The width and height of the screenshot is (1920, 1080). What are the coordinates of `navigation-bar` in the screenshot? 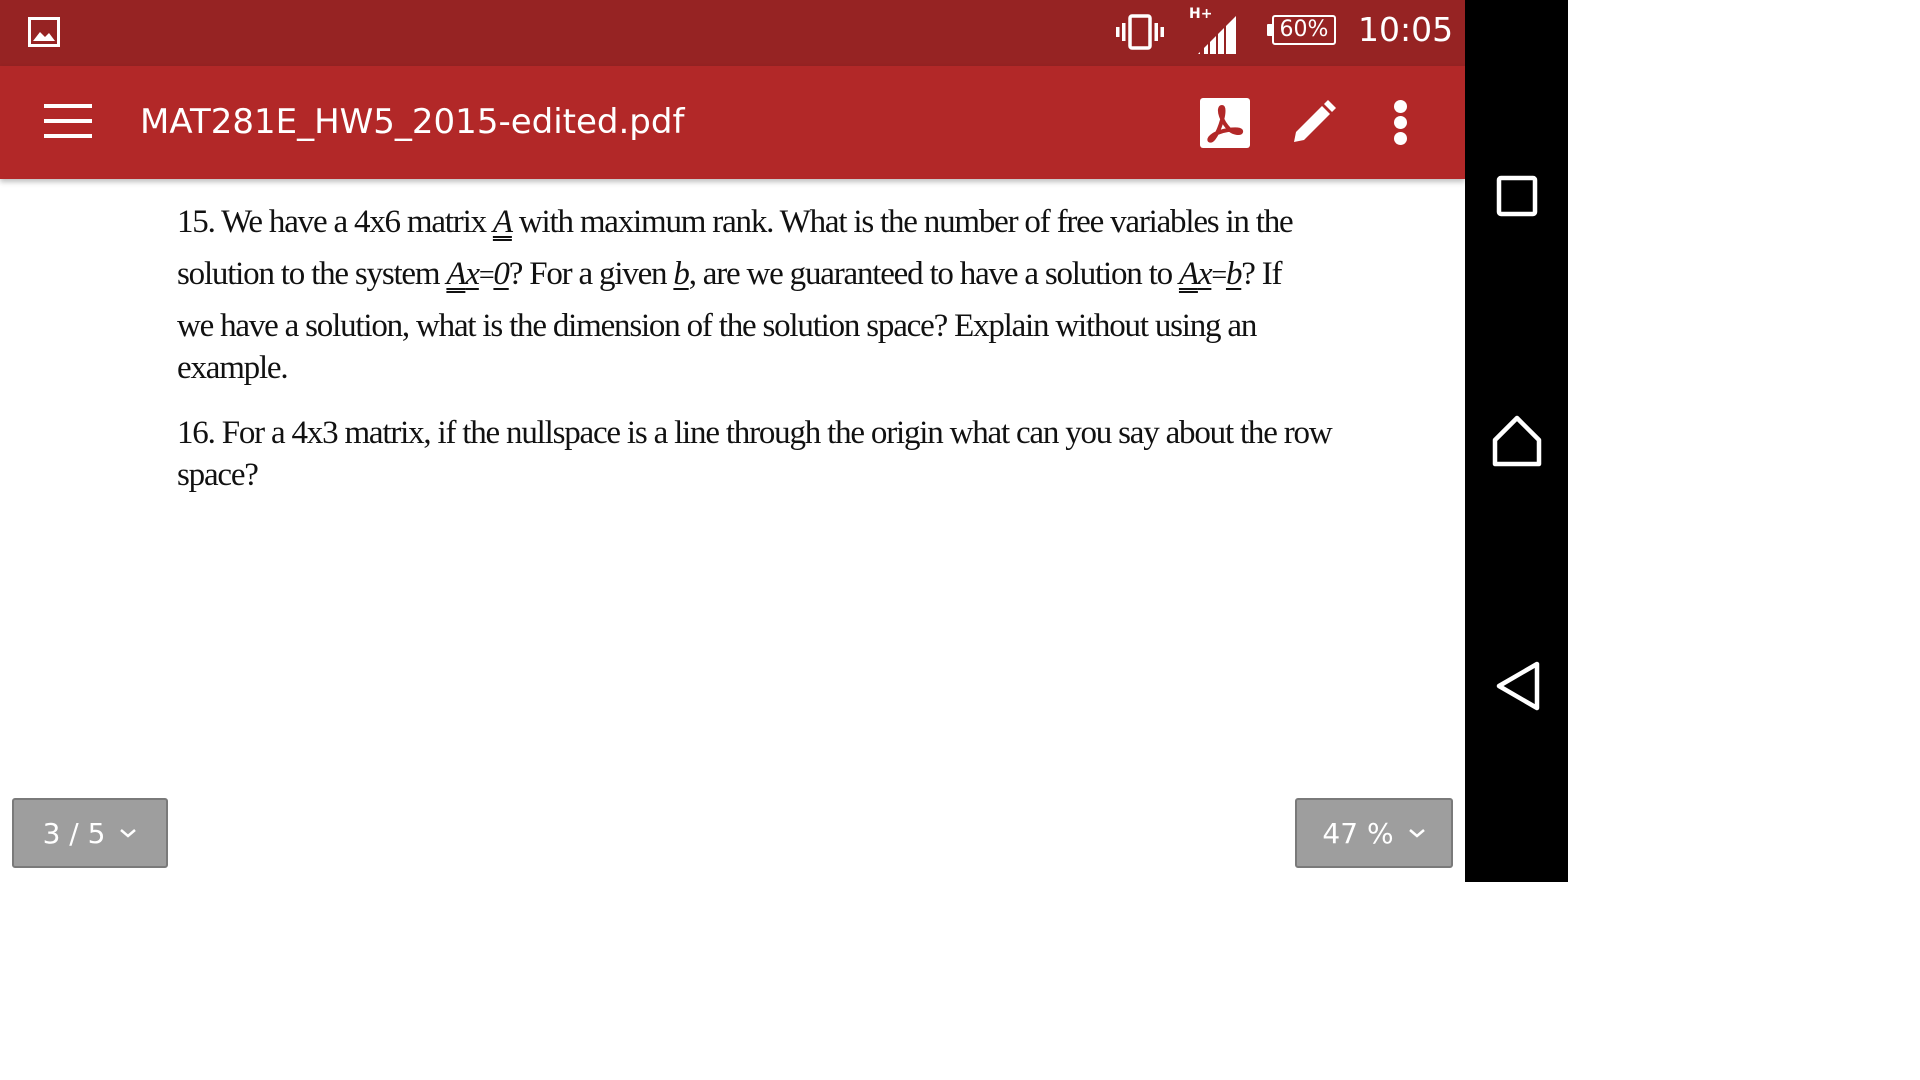 It's located at (1516, 441).